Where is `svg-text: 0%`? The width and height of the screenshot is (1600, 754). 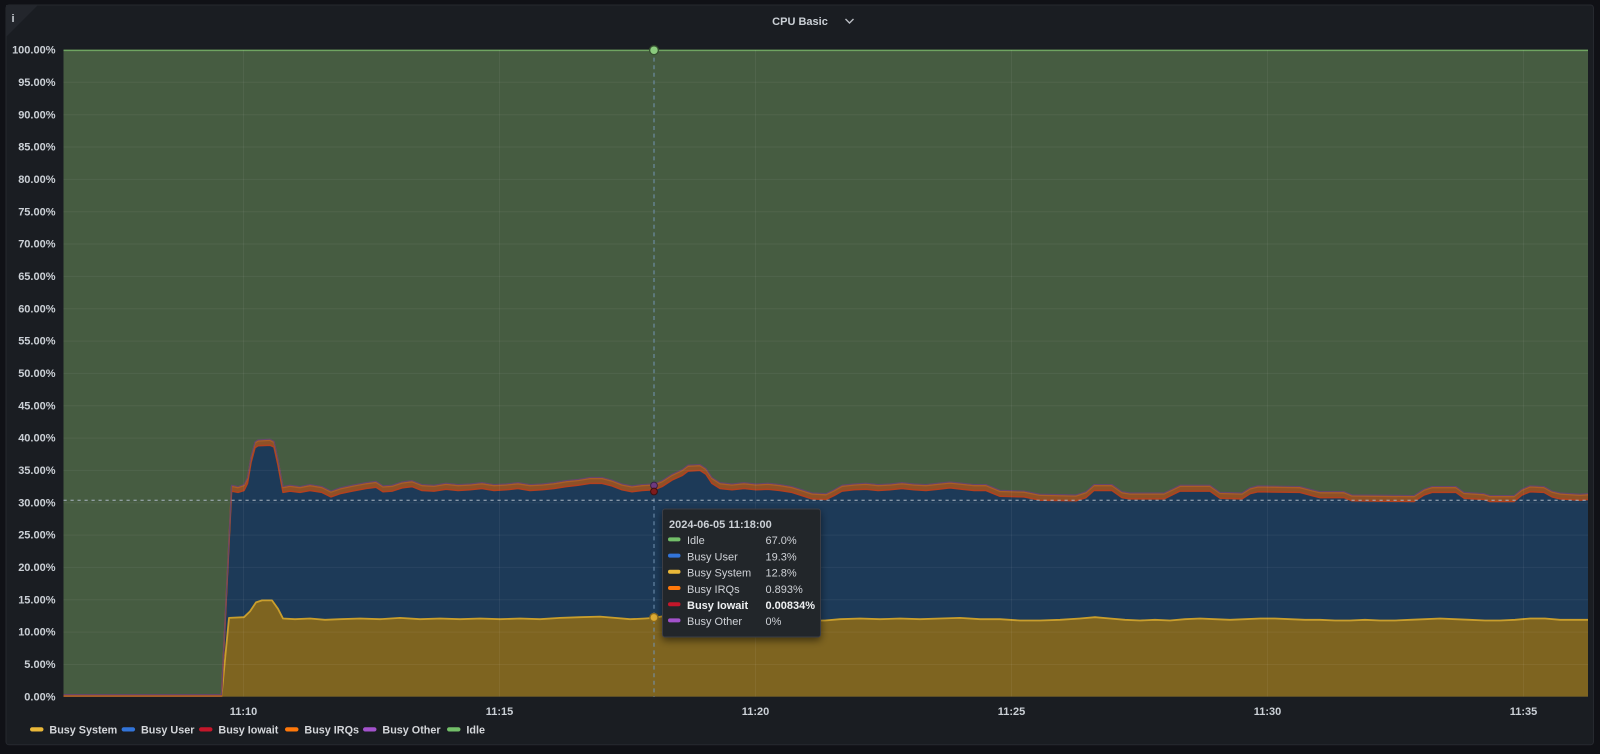 svg-text: 0% is located at coordinates (774, 622).